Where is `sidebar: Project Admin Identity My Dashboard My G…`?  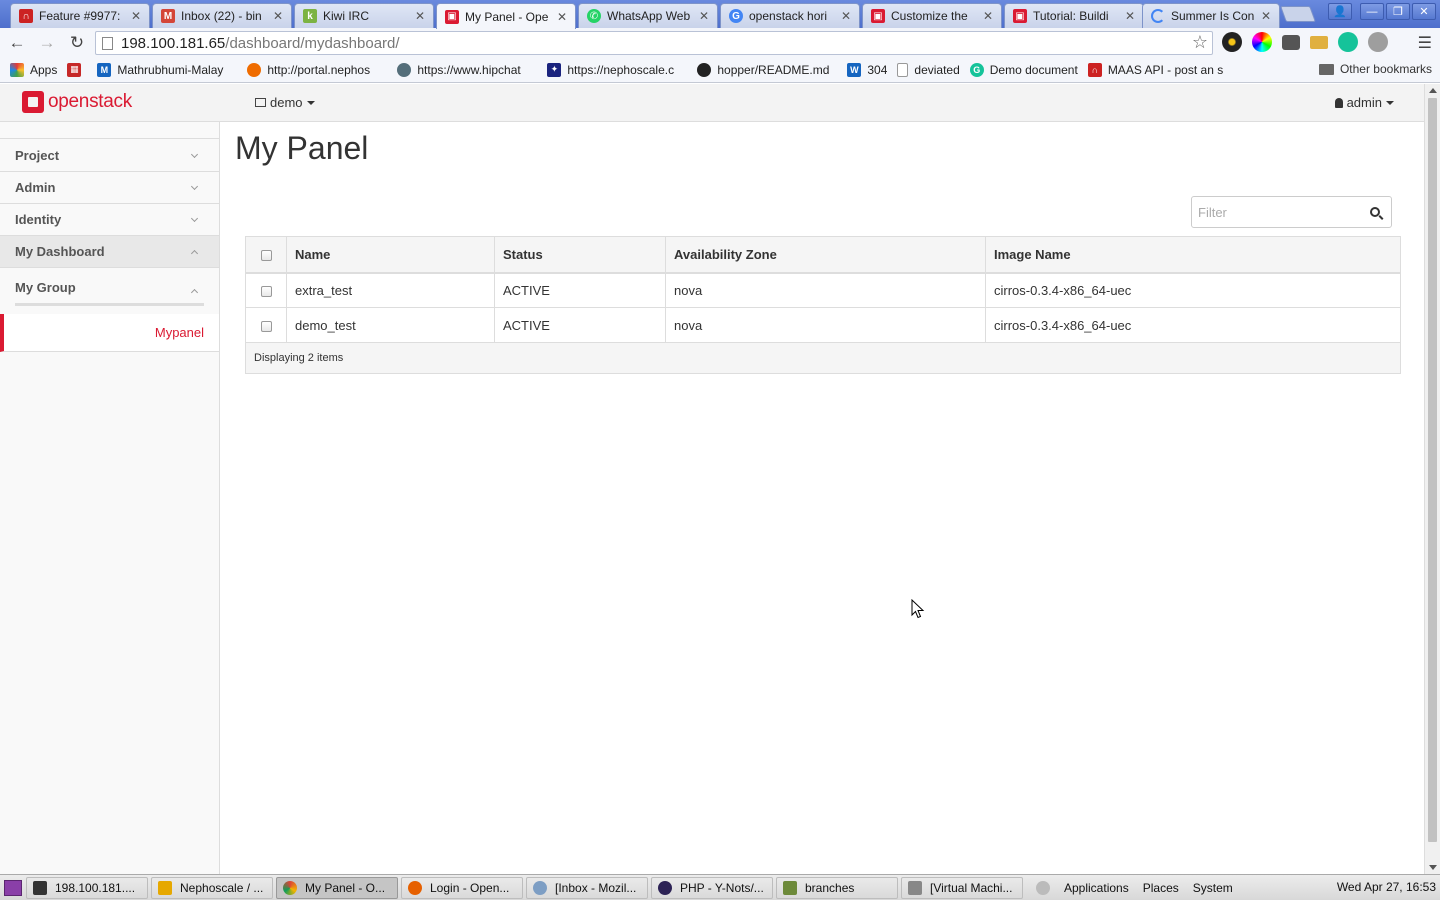 sidebar: Project Admin Identity My Dashboard My G… is located at coordinates (110, 498).